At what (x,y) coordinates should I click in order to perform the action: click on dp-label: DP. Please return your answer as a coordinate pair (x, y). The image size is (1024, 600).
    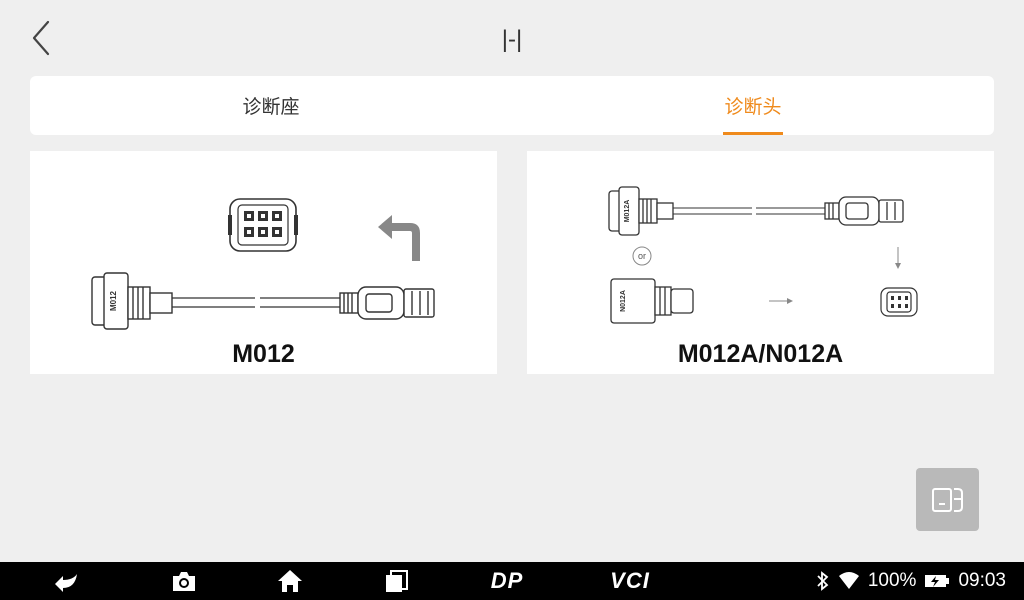
    Looking at the image, I should click on (507, 580).